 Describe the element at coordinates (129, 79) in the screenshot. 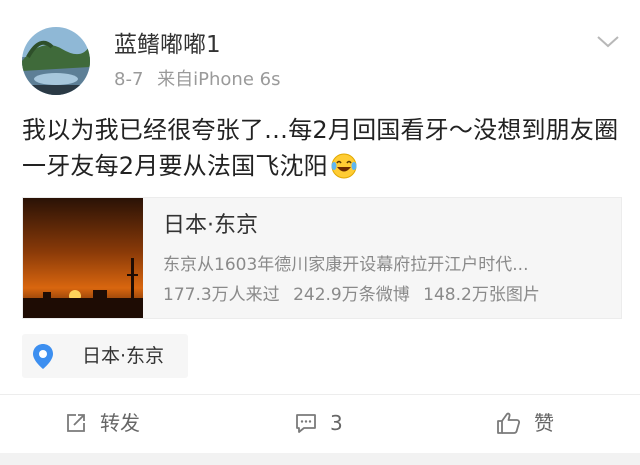

I see `post-time: 8-7` at that location.